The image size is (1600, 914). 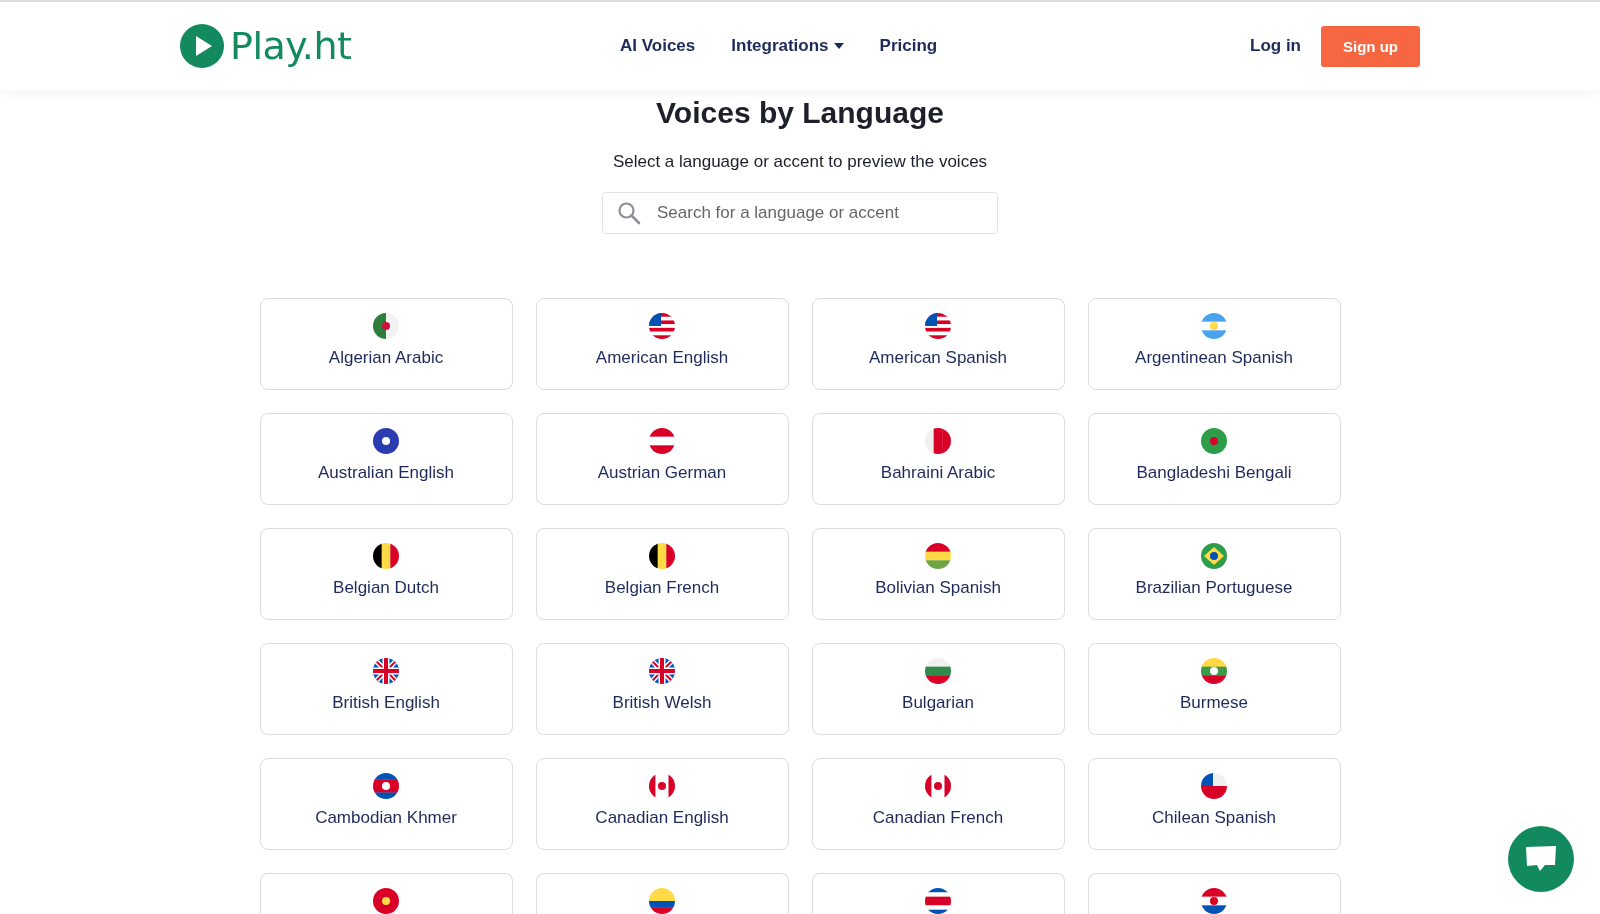 What do you see at coordinates (1214, 358) in the screenshot?
I see `language-name: Argentinean Spanish` at bounding box center [1214, 358].